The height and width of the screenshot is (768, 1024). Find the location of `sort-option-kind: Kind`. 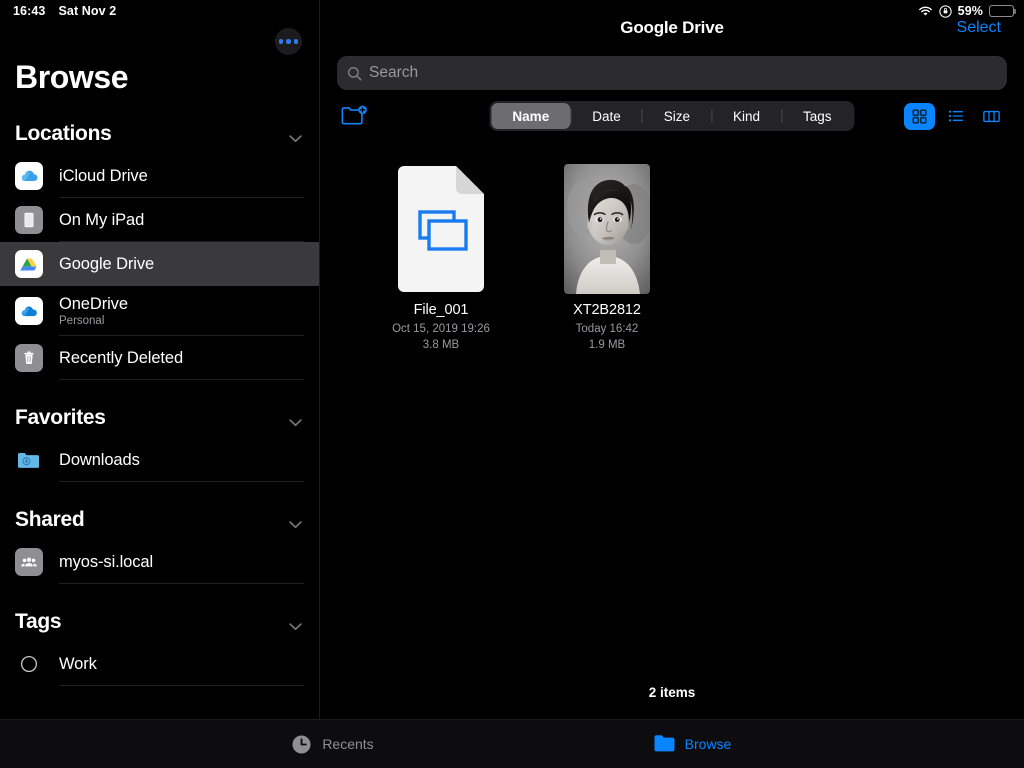

sort-option-kind: Kind is located at coordinates (746, 116).